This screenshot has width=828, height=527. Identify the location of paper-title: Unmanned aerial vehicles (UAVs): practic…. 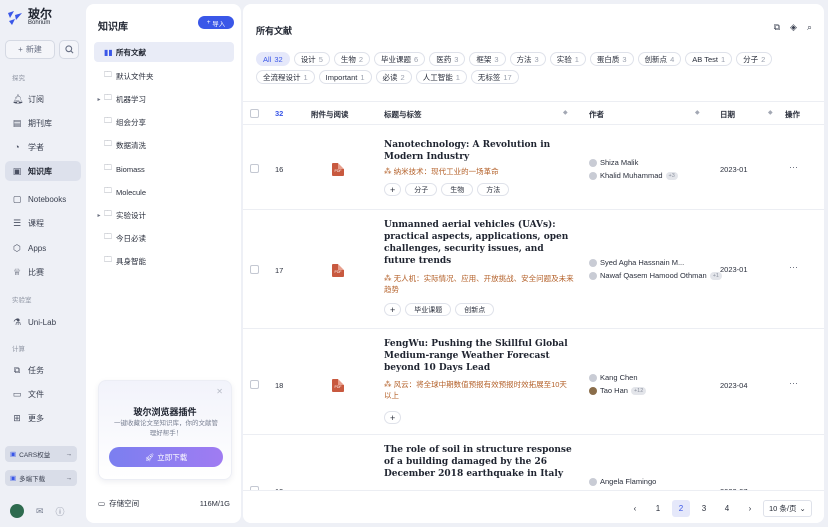
(479, 243).